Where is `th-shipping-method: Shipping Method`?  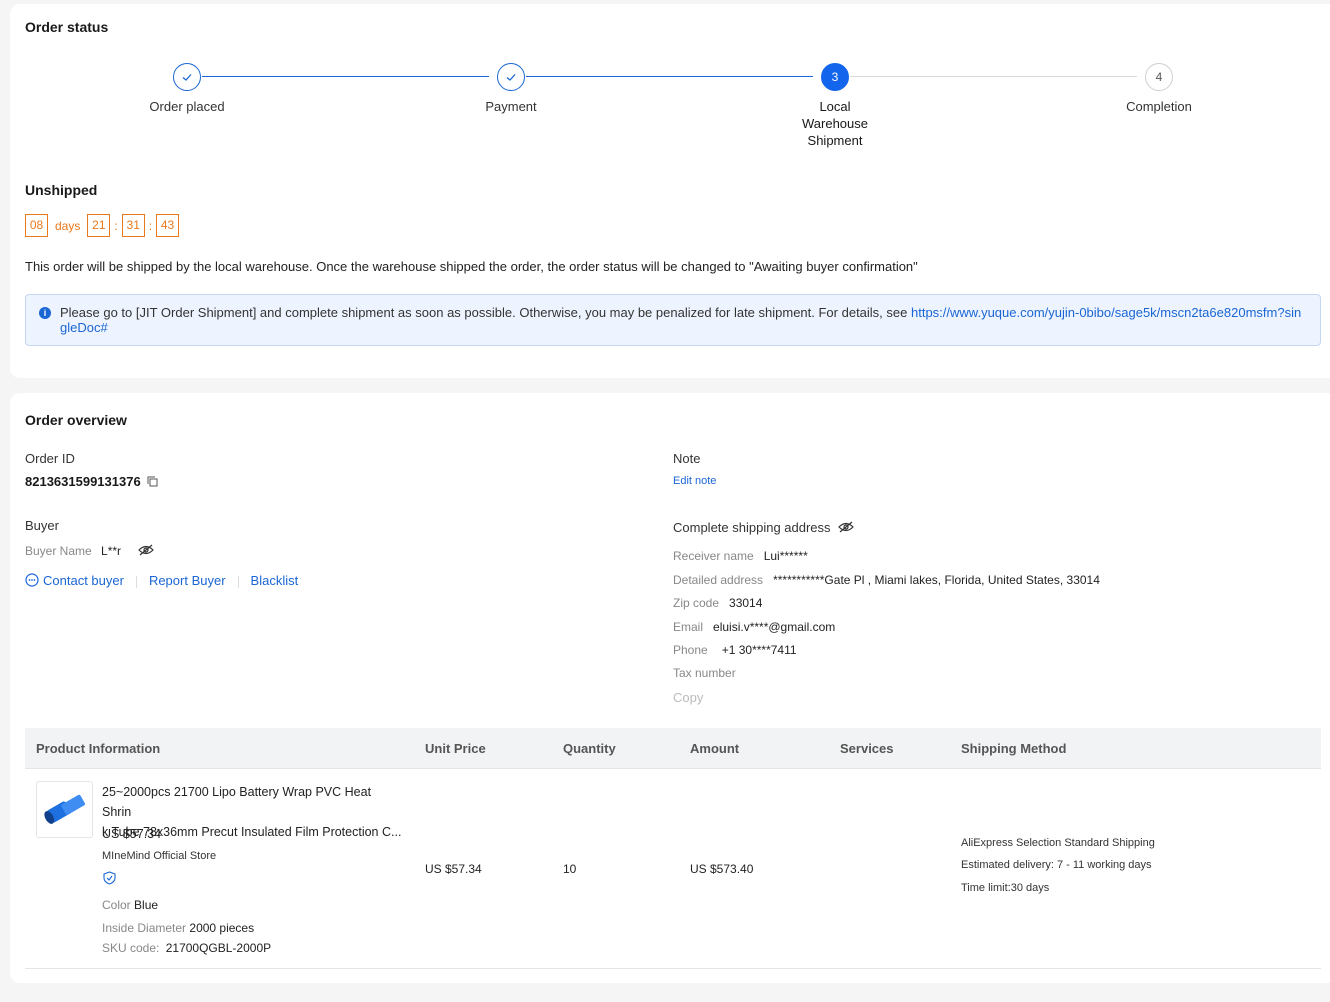
th-shipping-method: Shipping Method is located at coordinates (1014, 748).